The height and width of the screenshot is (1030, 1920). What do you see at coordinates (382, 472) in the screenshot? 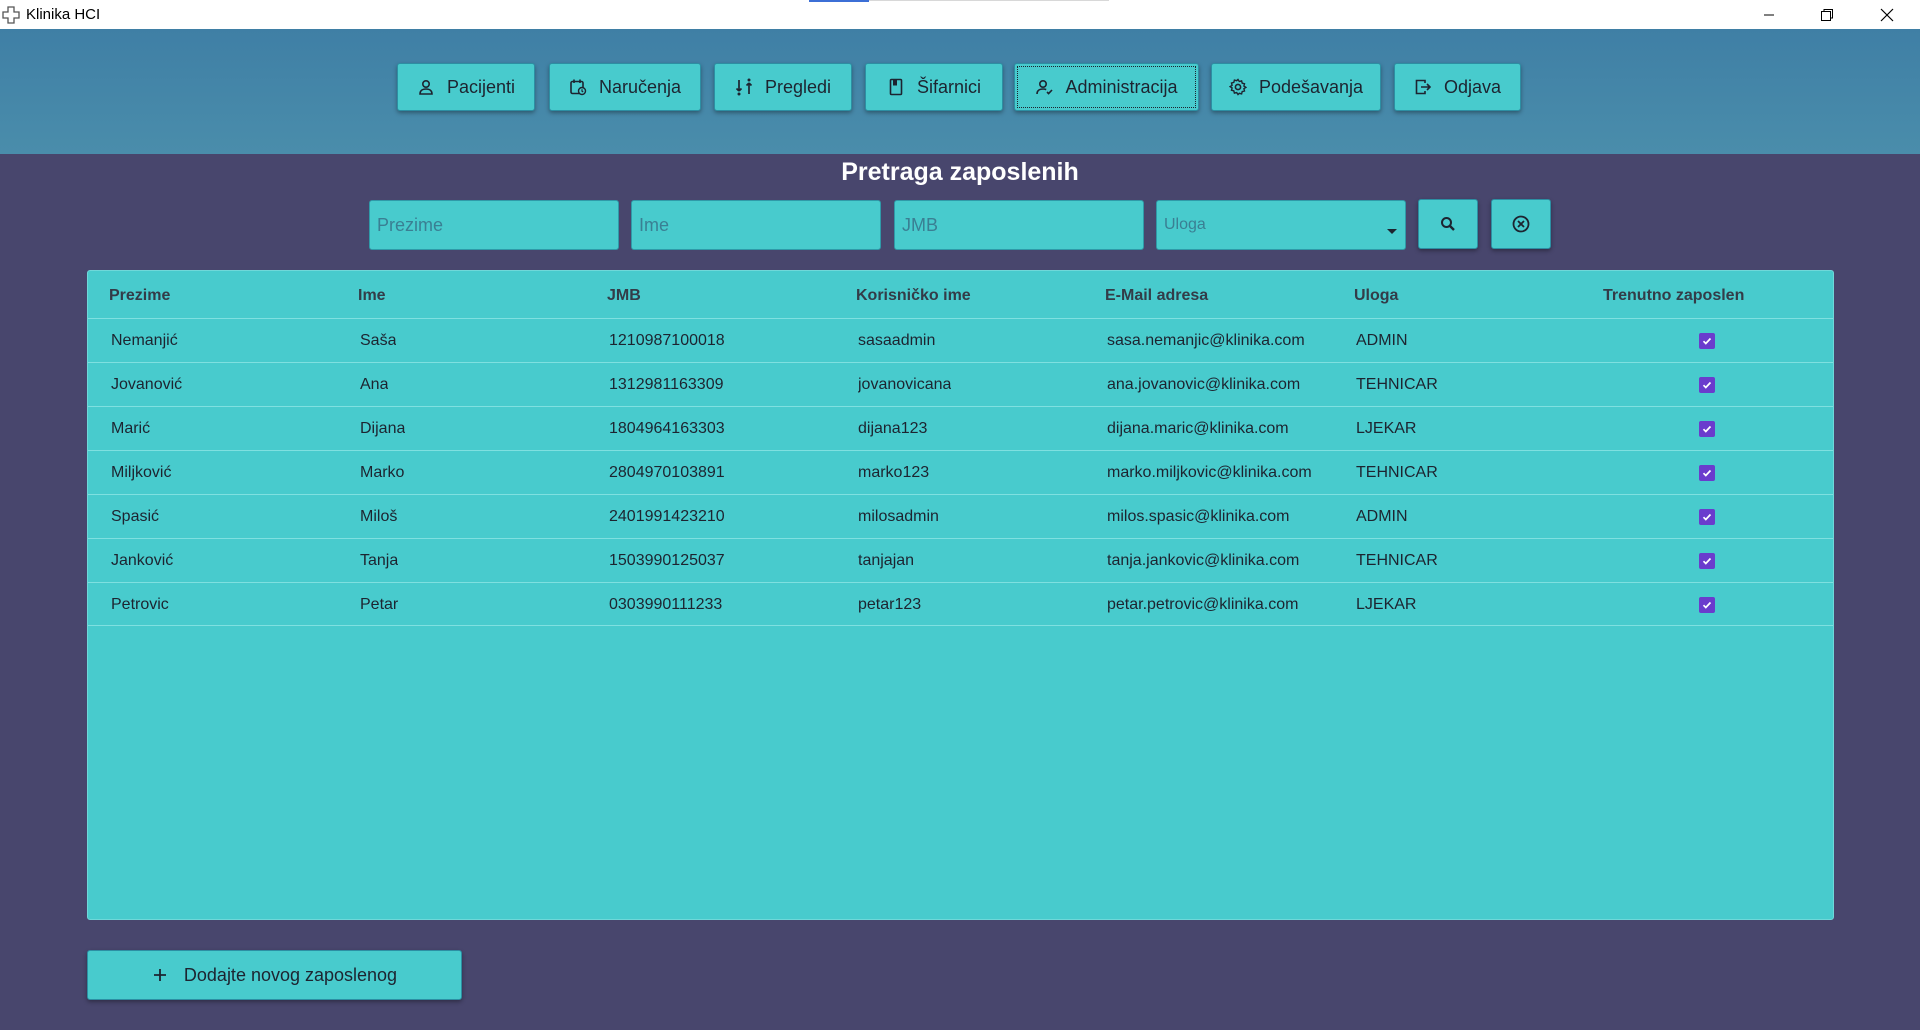
I see `cell-ime: Marko` at bounding box center [382, 472].